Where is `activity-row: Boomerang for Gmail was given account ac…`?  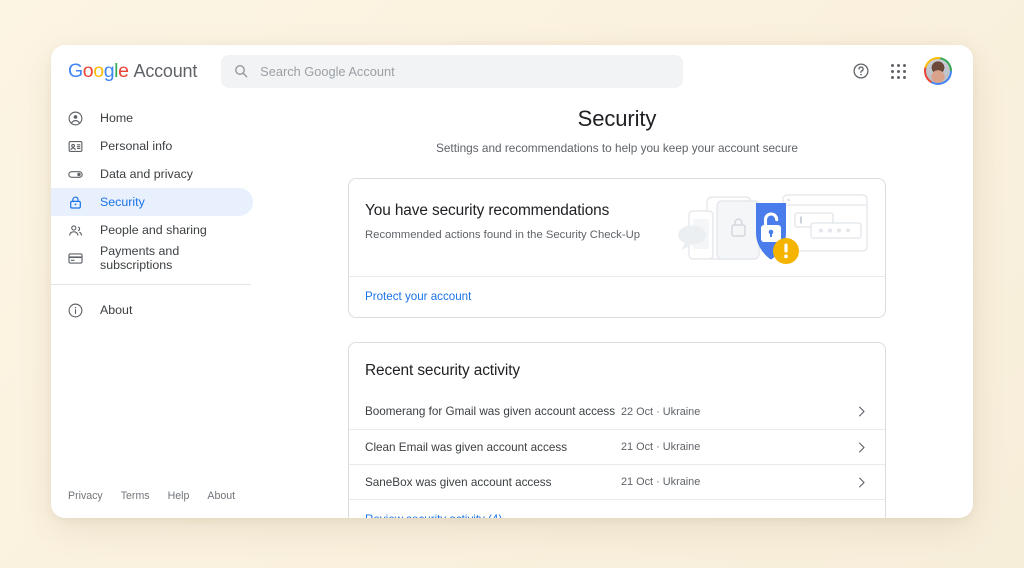
activity-row: Boomerang for Gmail was given account ac… is located at coordinates (617, 411).